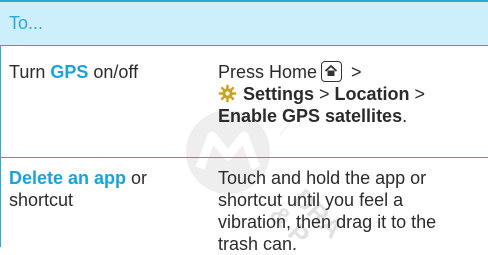 Image resolution: width=488 pixels, height=255 pixels. I want to click on row-delete-label-line1: Delete an app or, so click(78, 178).